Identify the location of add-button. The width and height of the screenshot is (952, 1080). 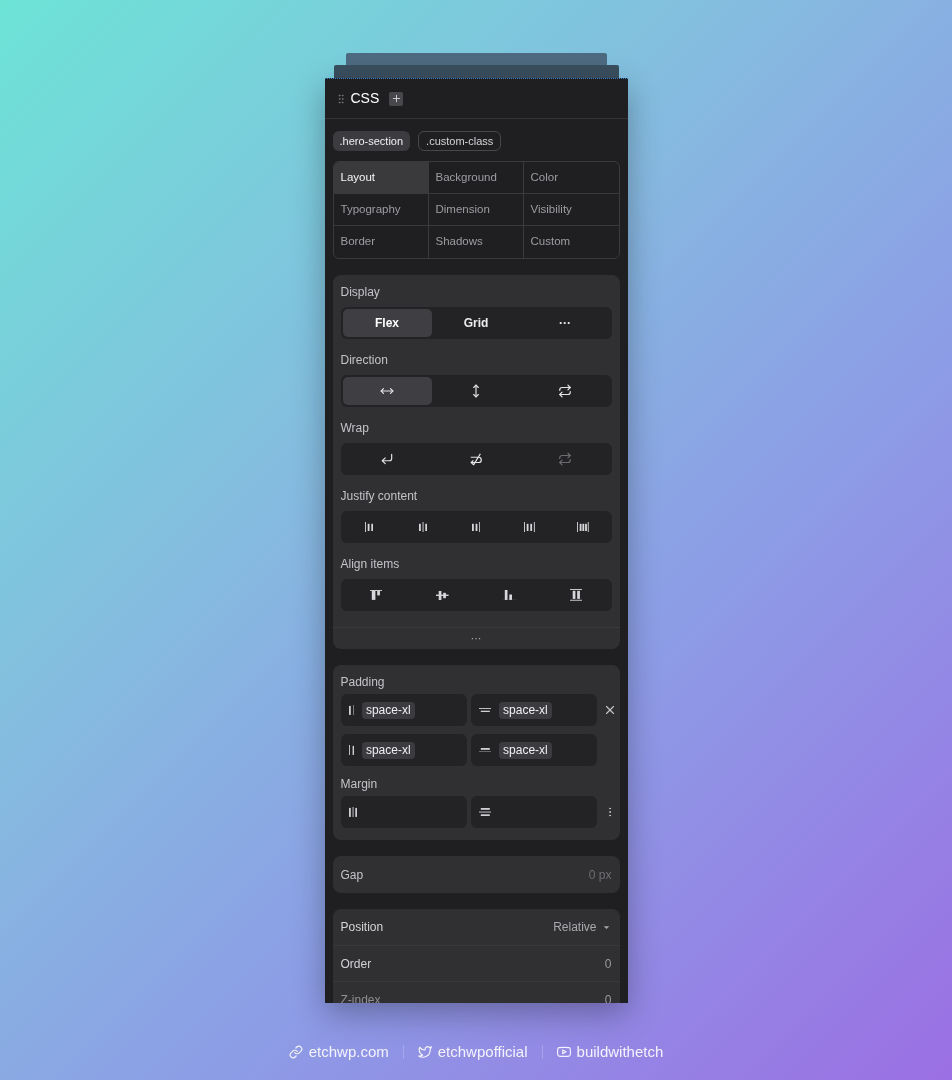
(396, 98).